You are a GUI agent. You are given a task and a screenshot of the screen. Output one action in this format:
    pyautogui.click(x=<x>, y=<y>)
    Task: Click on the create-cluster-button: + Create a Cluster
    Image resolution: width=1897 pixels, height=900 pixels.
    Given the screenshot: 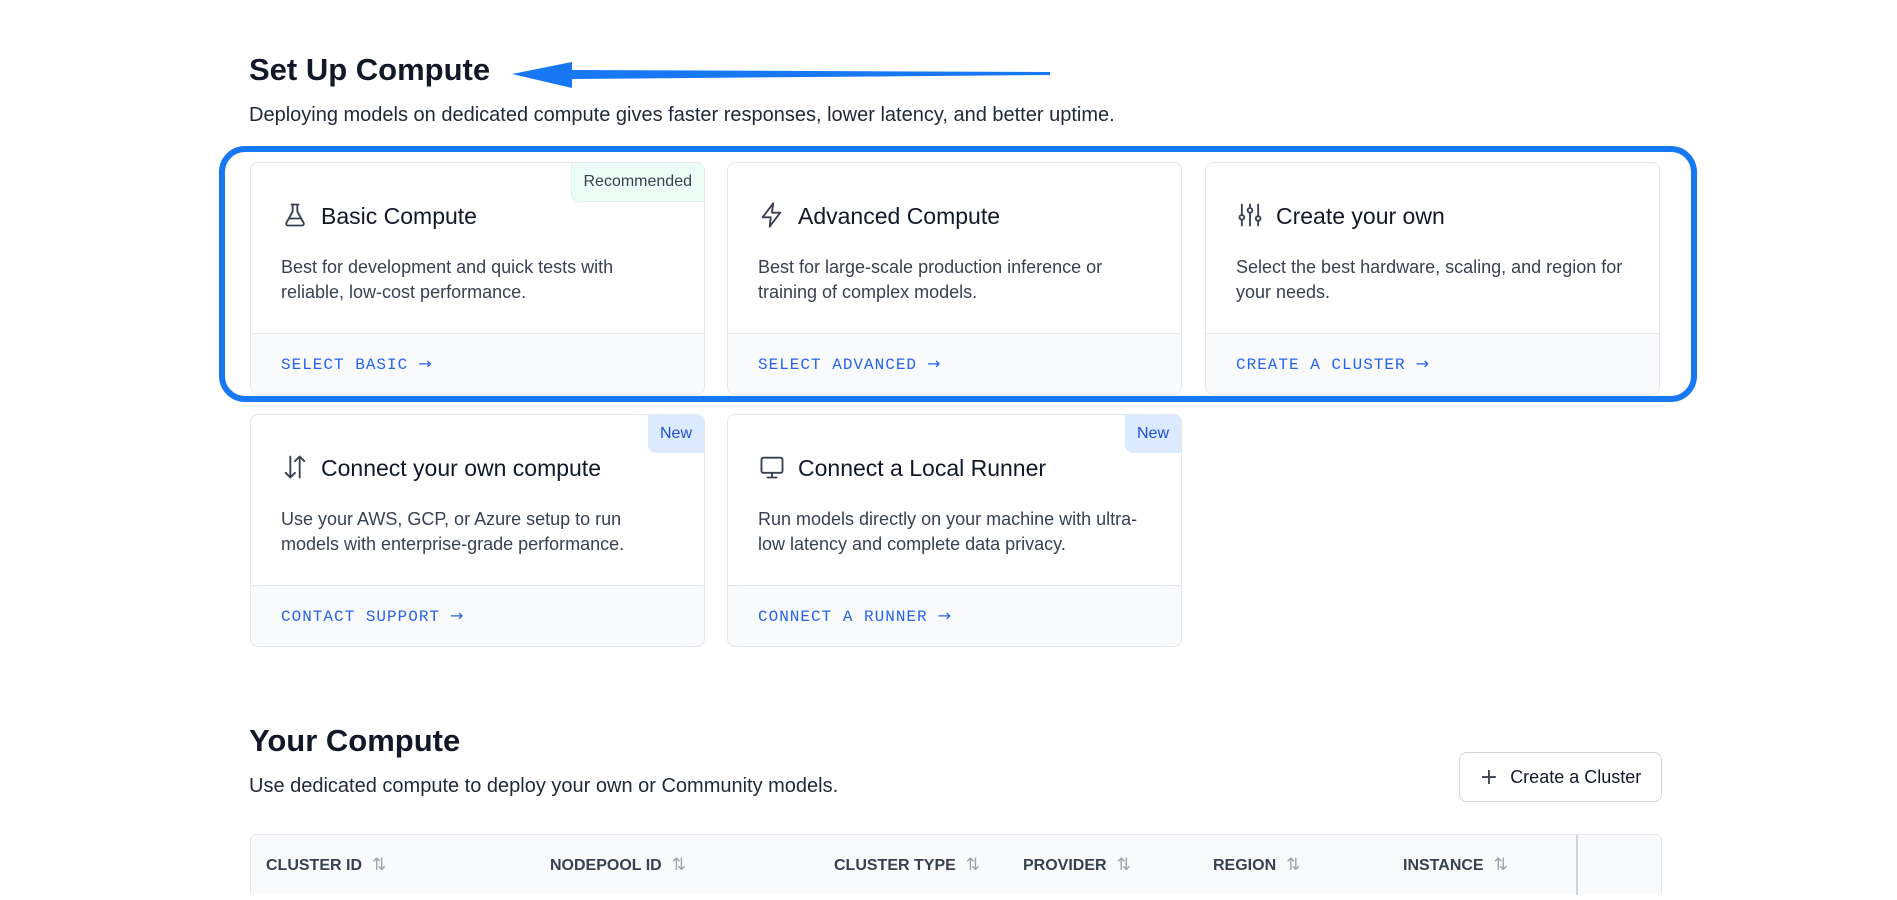 What is the action you would take?
    pyautogui.click(x=1560, y=777)
    